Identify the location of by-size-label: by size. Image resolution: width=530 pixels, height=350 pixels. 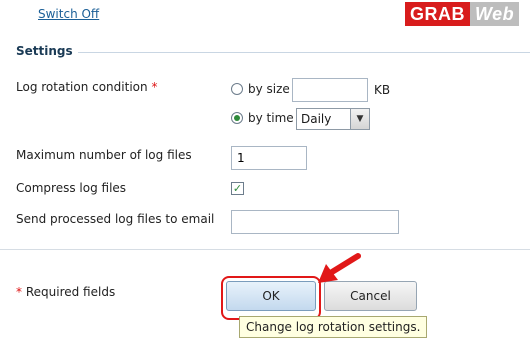
(269, 89).